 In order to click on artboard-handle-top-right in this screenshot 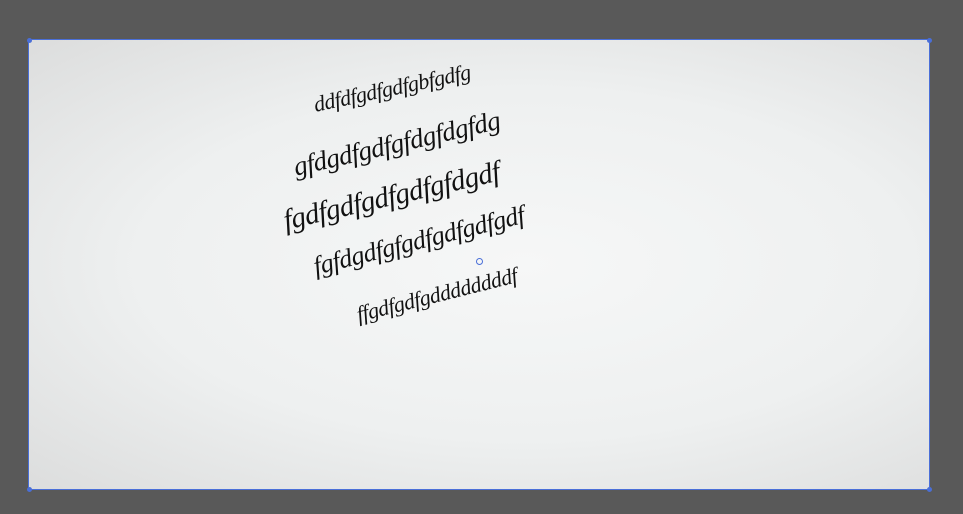, I will do `click(929, 40)`.